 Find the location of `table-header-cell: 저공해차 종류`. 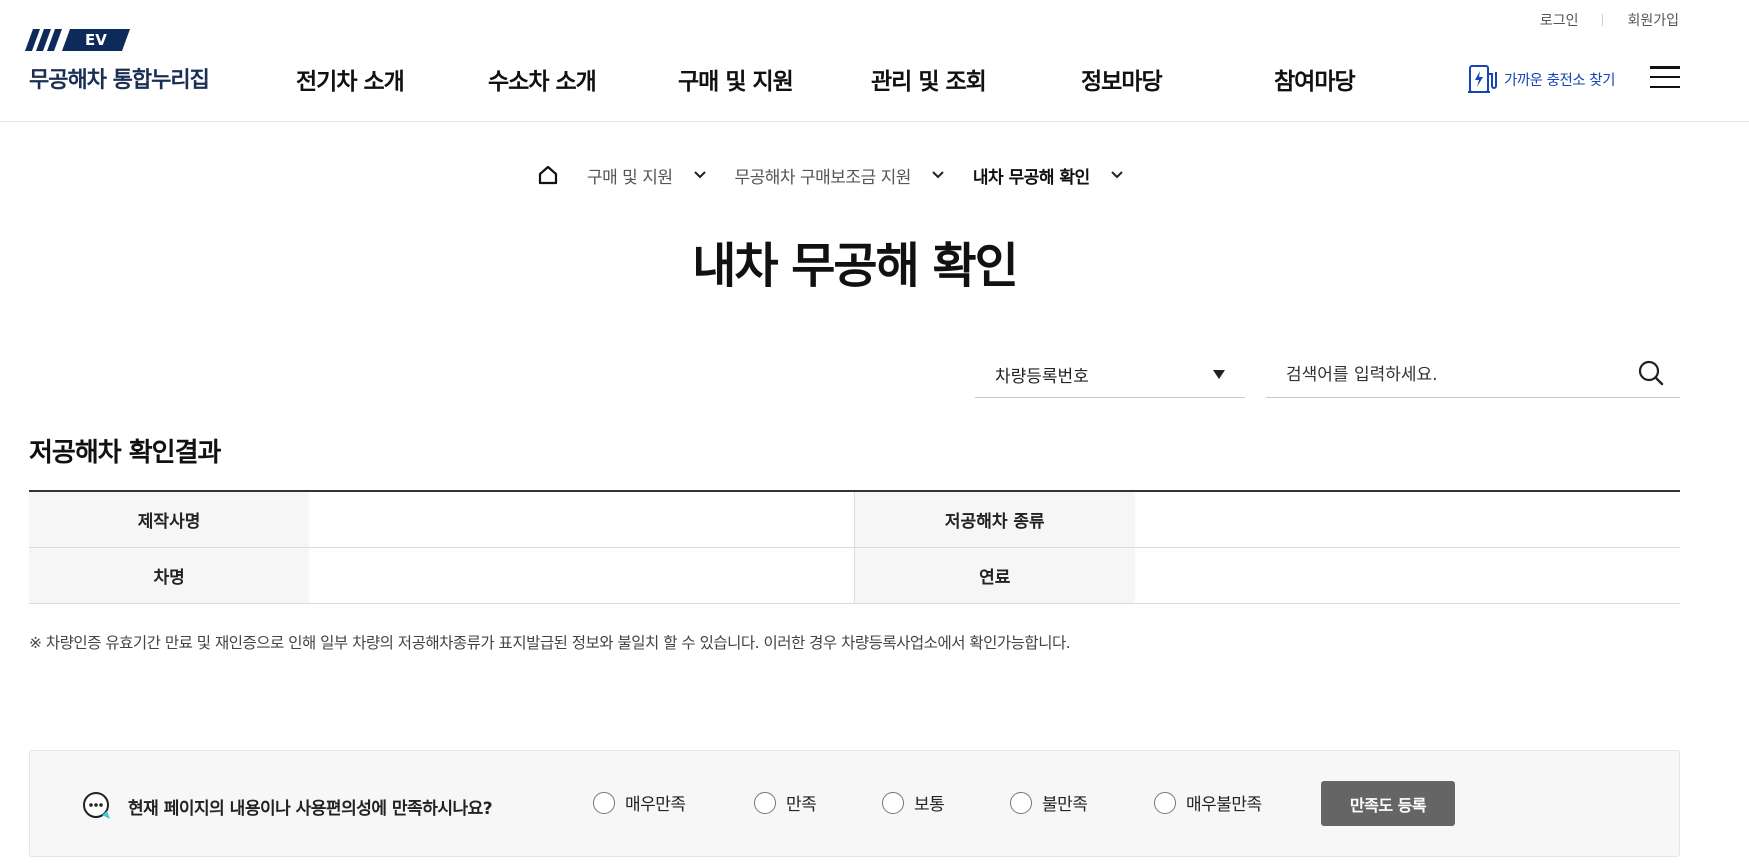

table-header-cell: 저공해차 종류 is located at coordinates (994, 519).